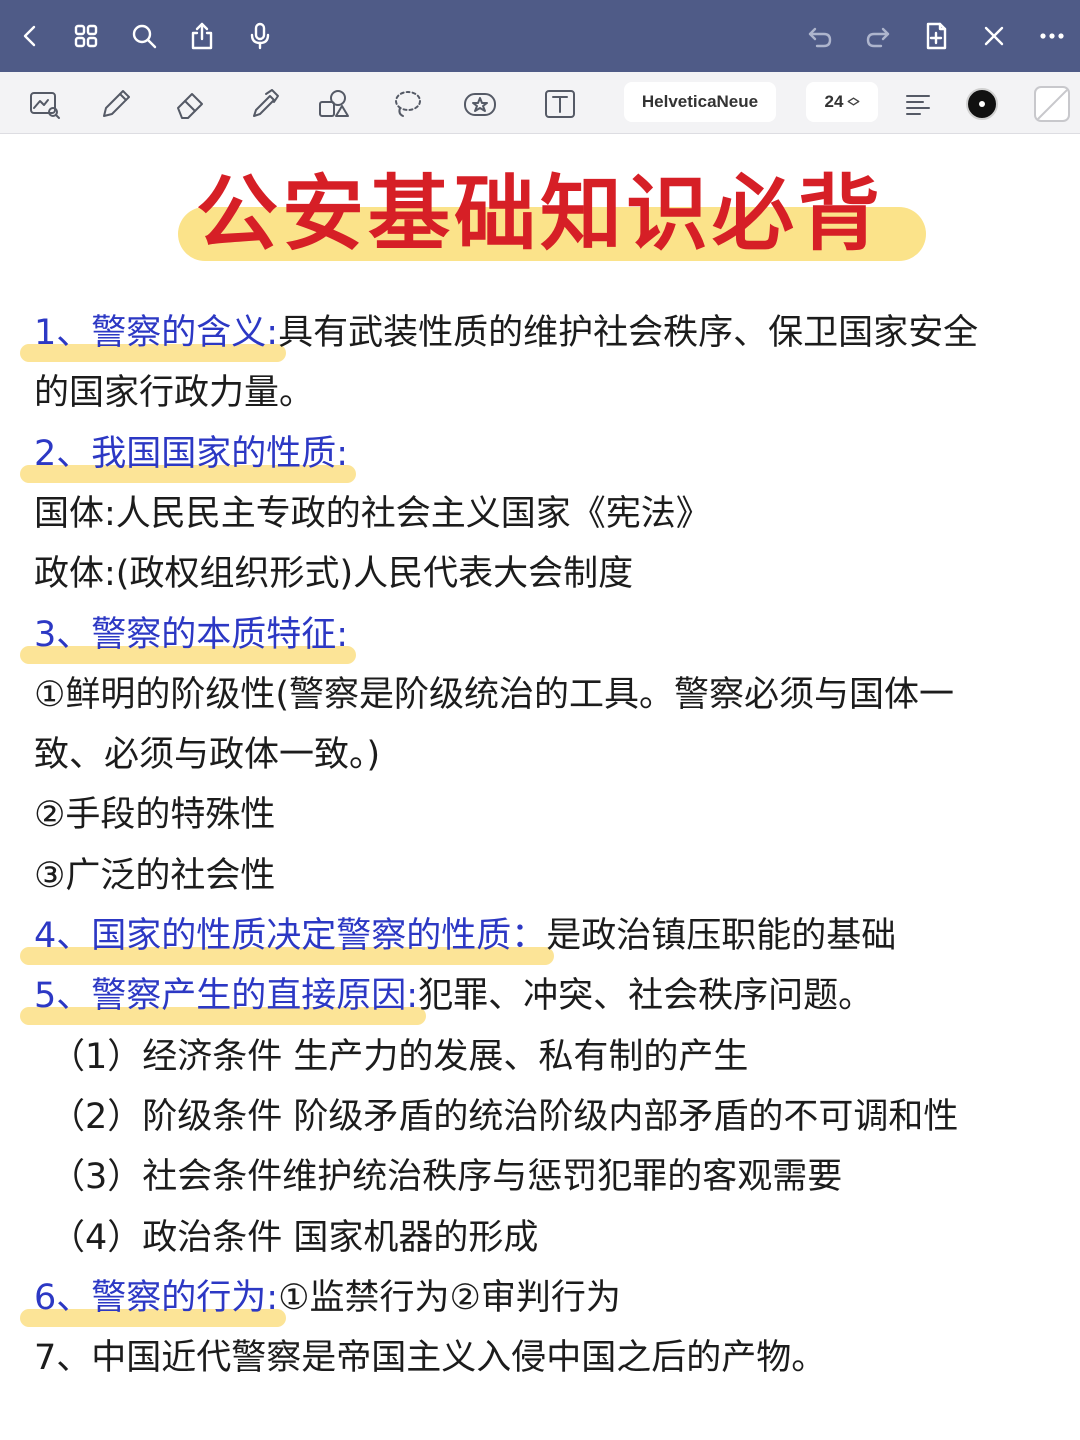  I want to click on line-text: ①鲜明的阶级性(警察是阶级统治的工具。警察必须与国体一, so click(494, 694).